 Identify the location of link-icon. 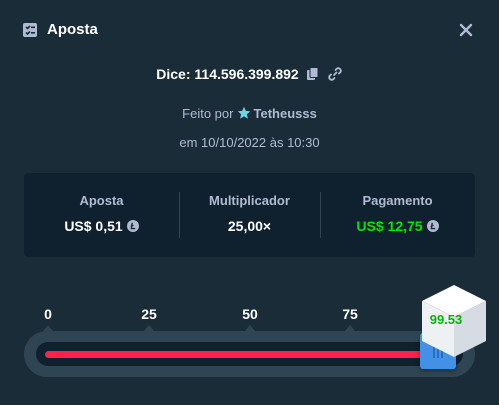
(335, 74).